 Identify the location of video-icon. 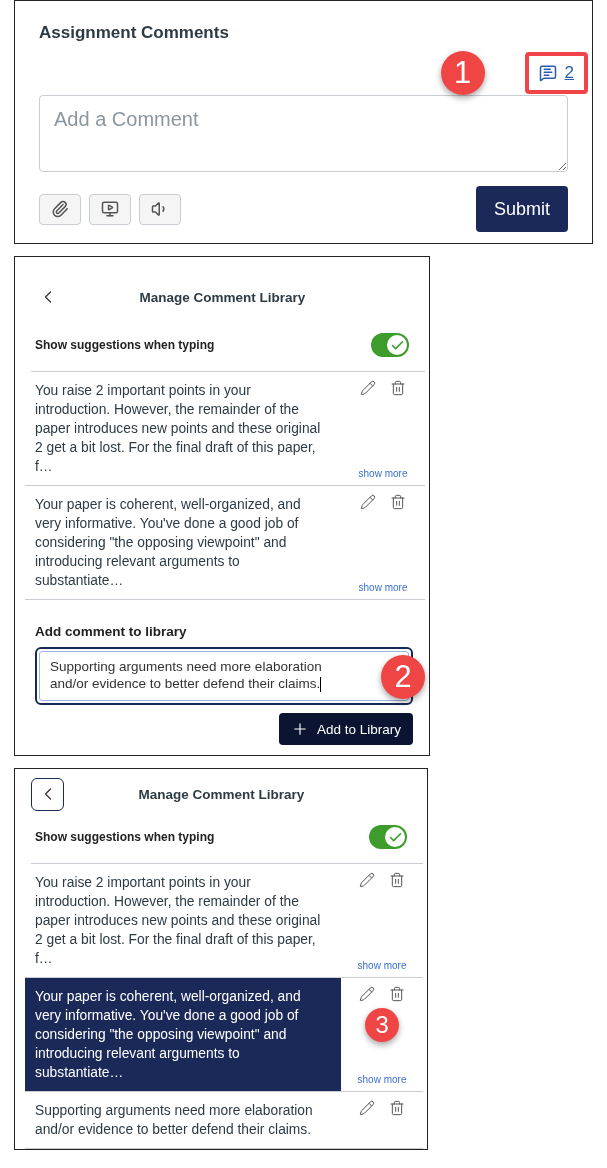
(110, 209).